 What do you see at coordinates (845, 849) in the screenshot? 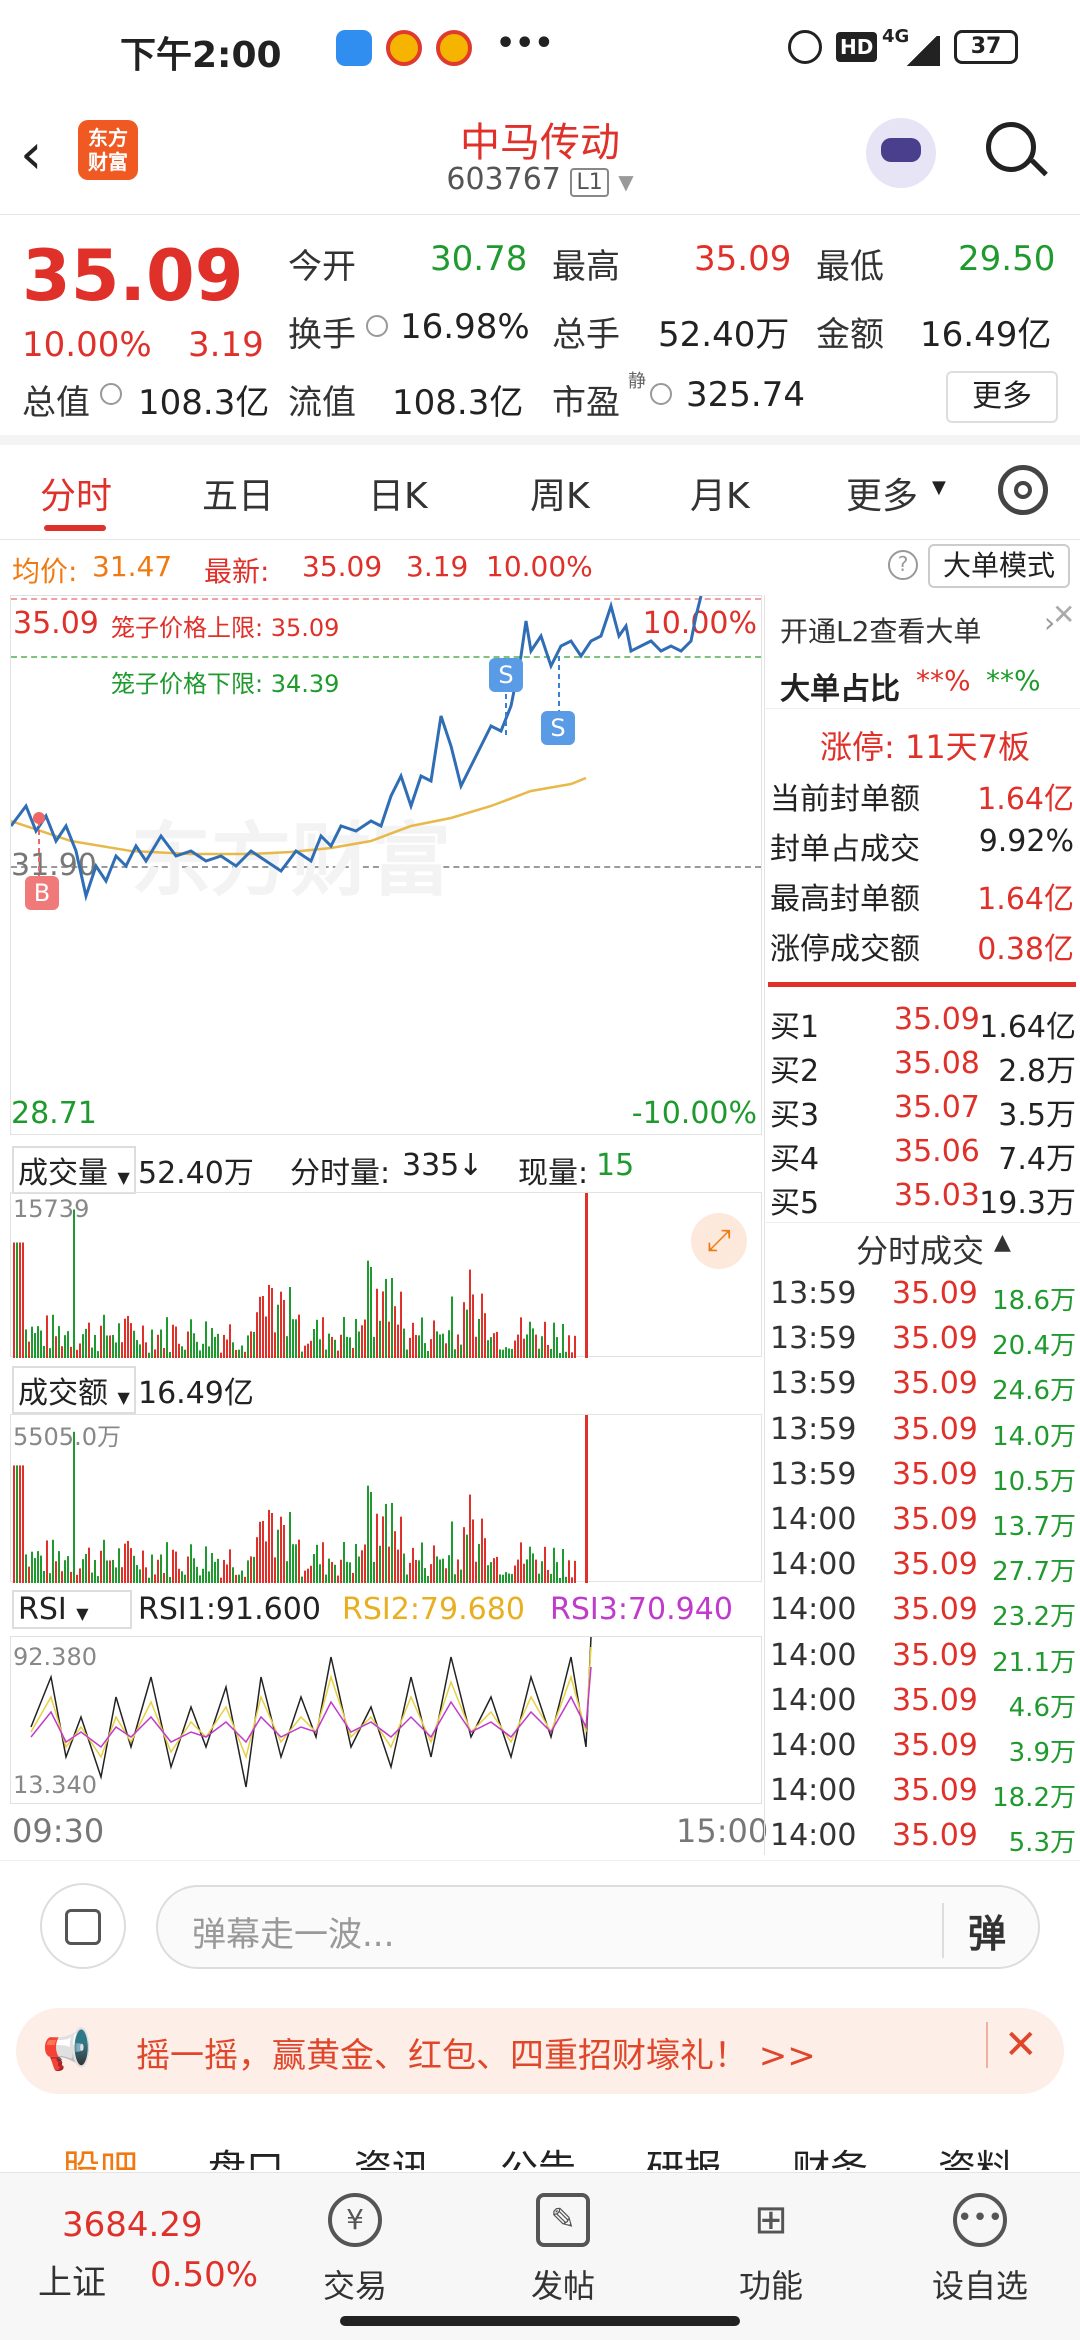
I see `seal-ratio-label: 封单占成交` at bounding box center [845, 849].